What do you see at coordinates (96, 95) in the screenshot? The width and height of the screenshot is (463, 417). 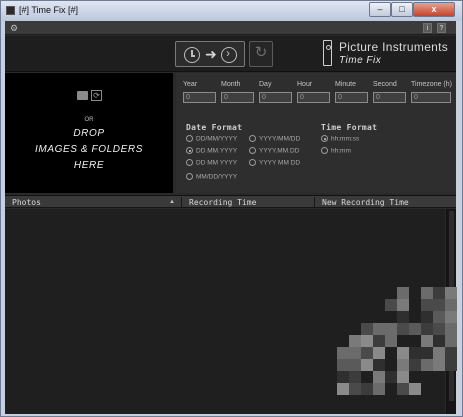 I see `reload-icon: ⟳` at bounding box center [96, 95].